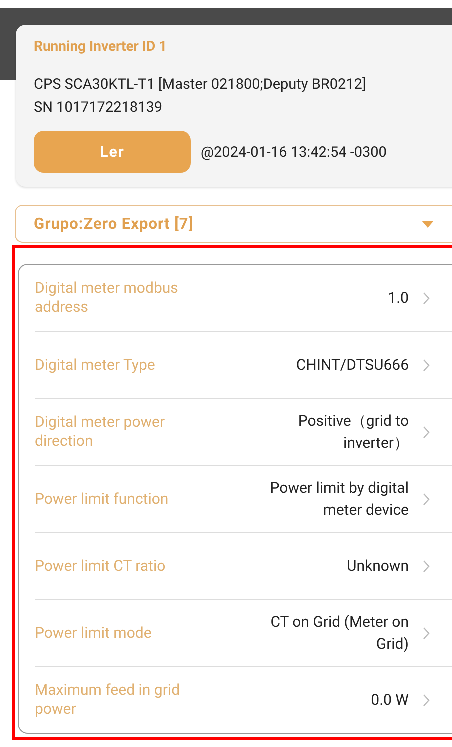 The image size is (452, 747). Describe the element at coordinates (94, 633) in the screenshot. I see `setting-label: Power limit mode` at that location.